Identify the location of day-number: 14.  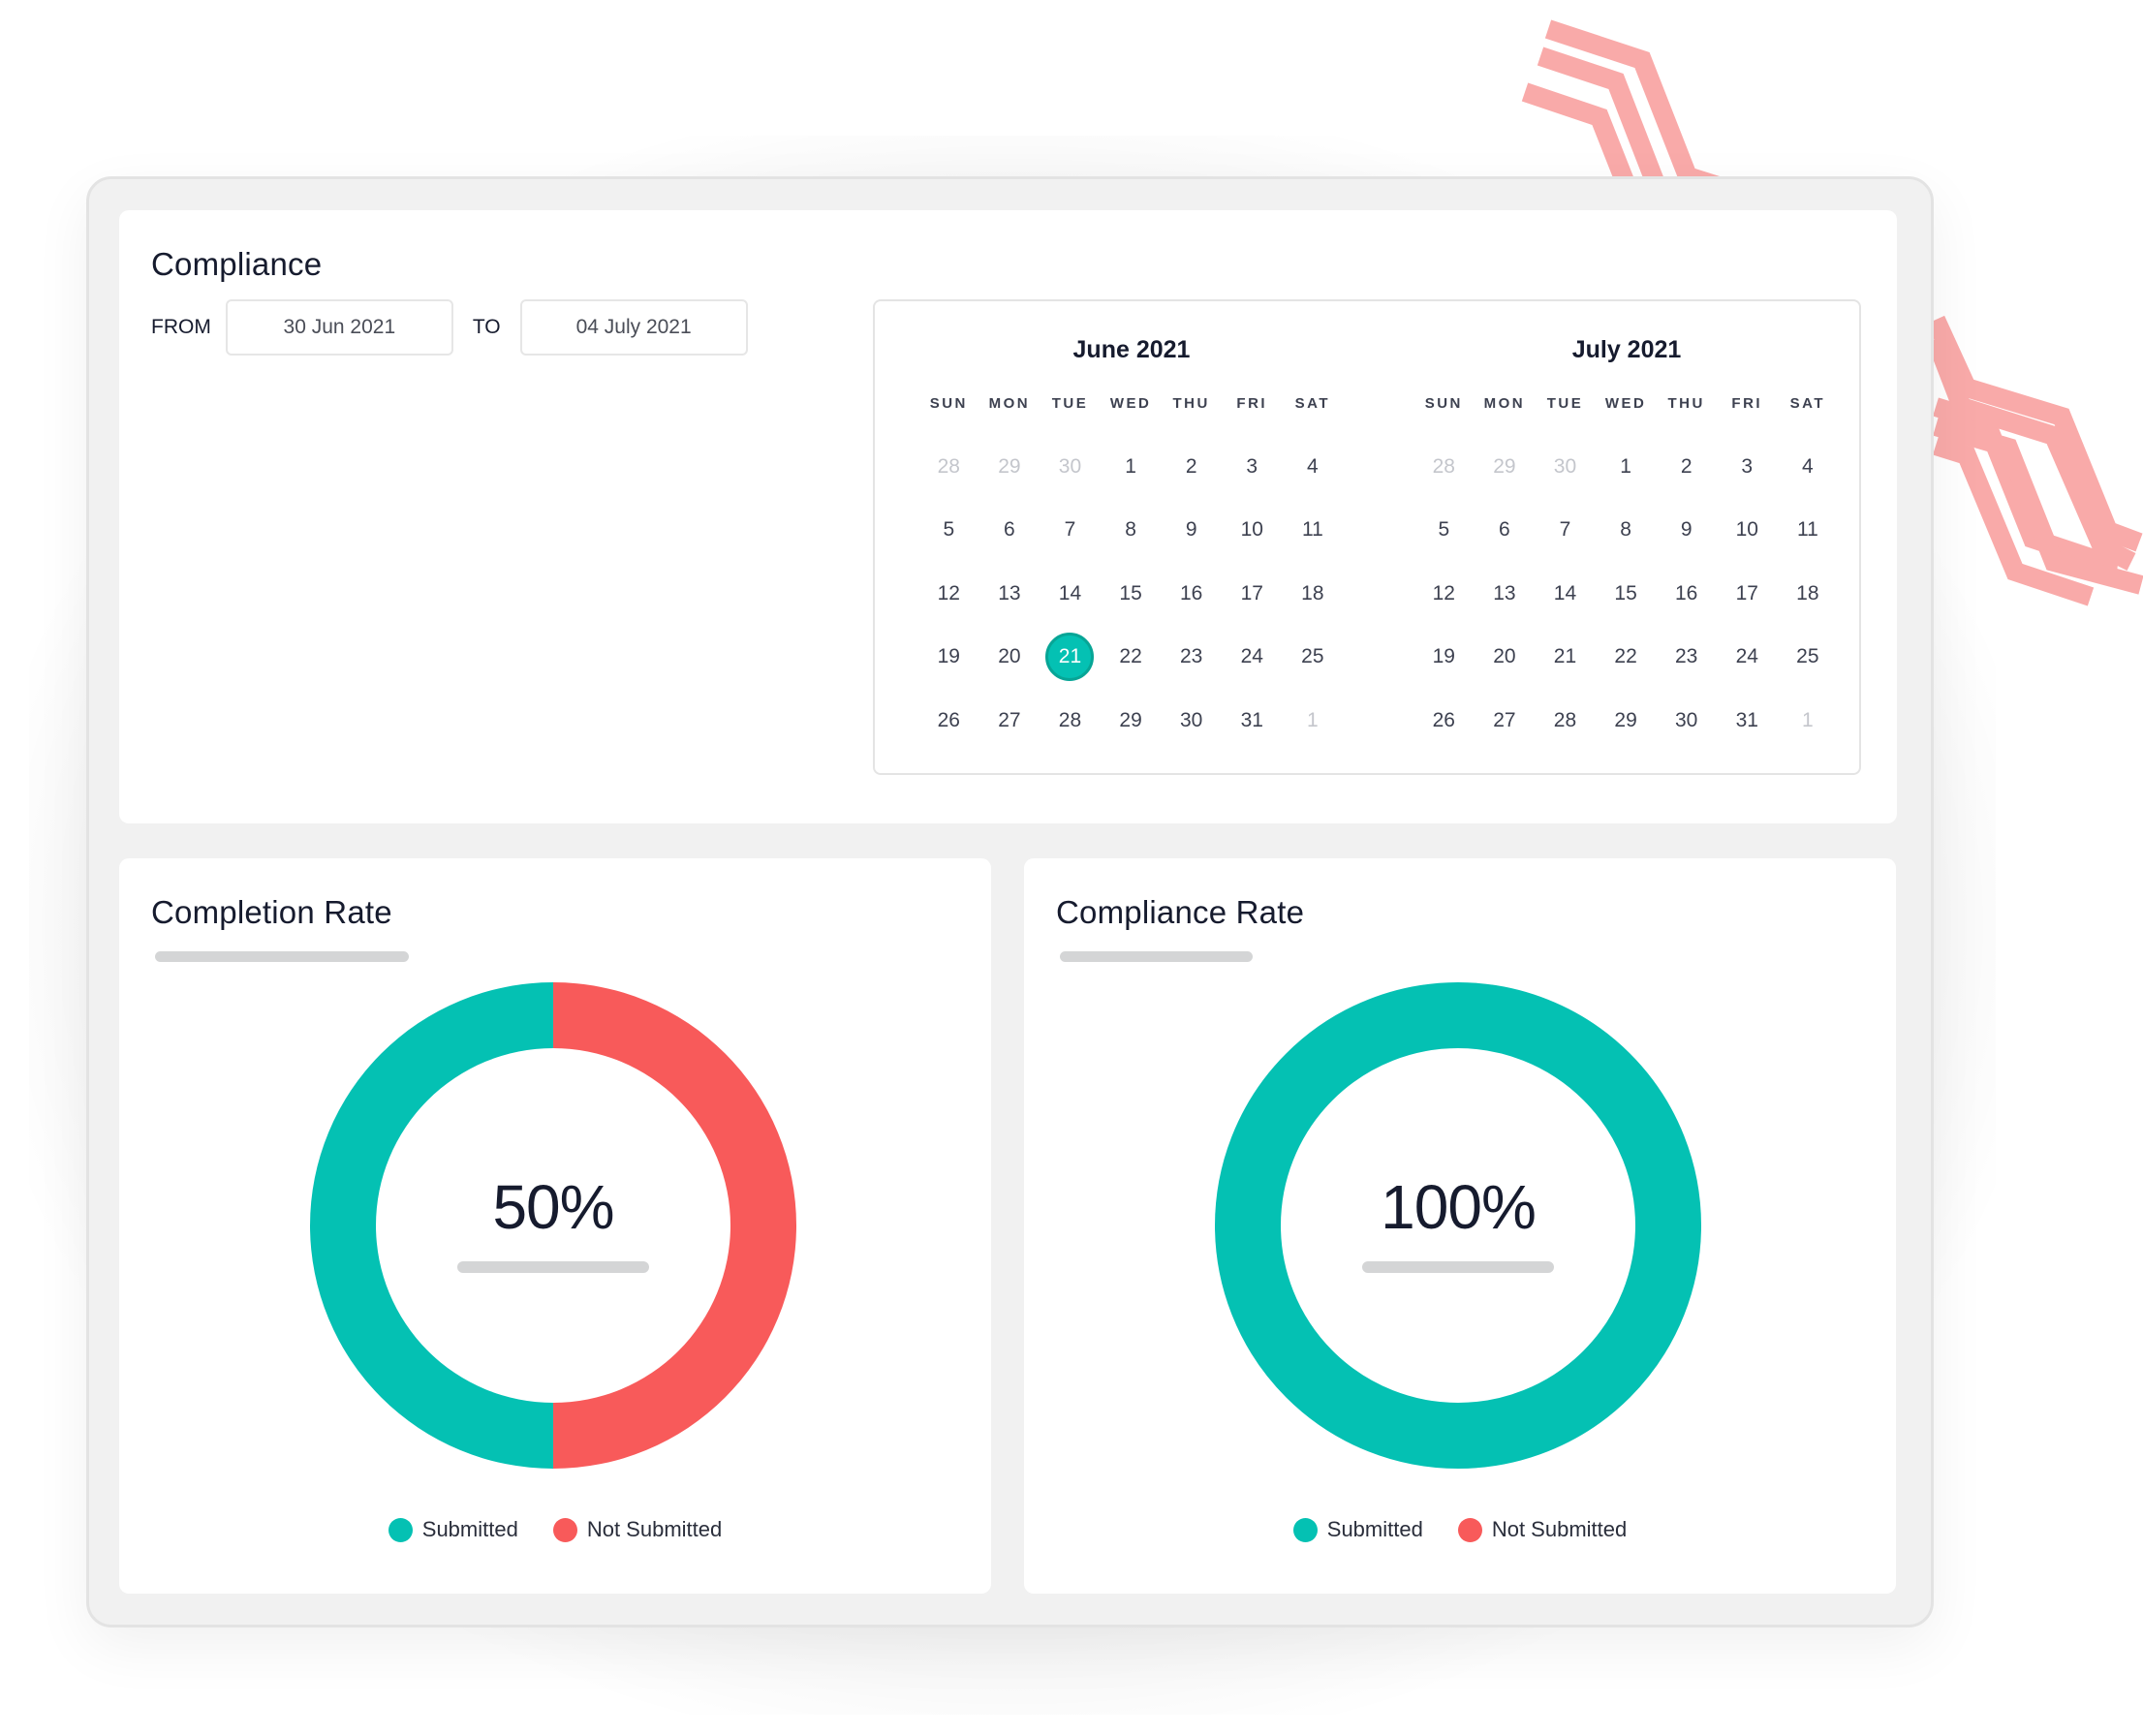
(1565, 592).